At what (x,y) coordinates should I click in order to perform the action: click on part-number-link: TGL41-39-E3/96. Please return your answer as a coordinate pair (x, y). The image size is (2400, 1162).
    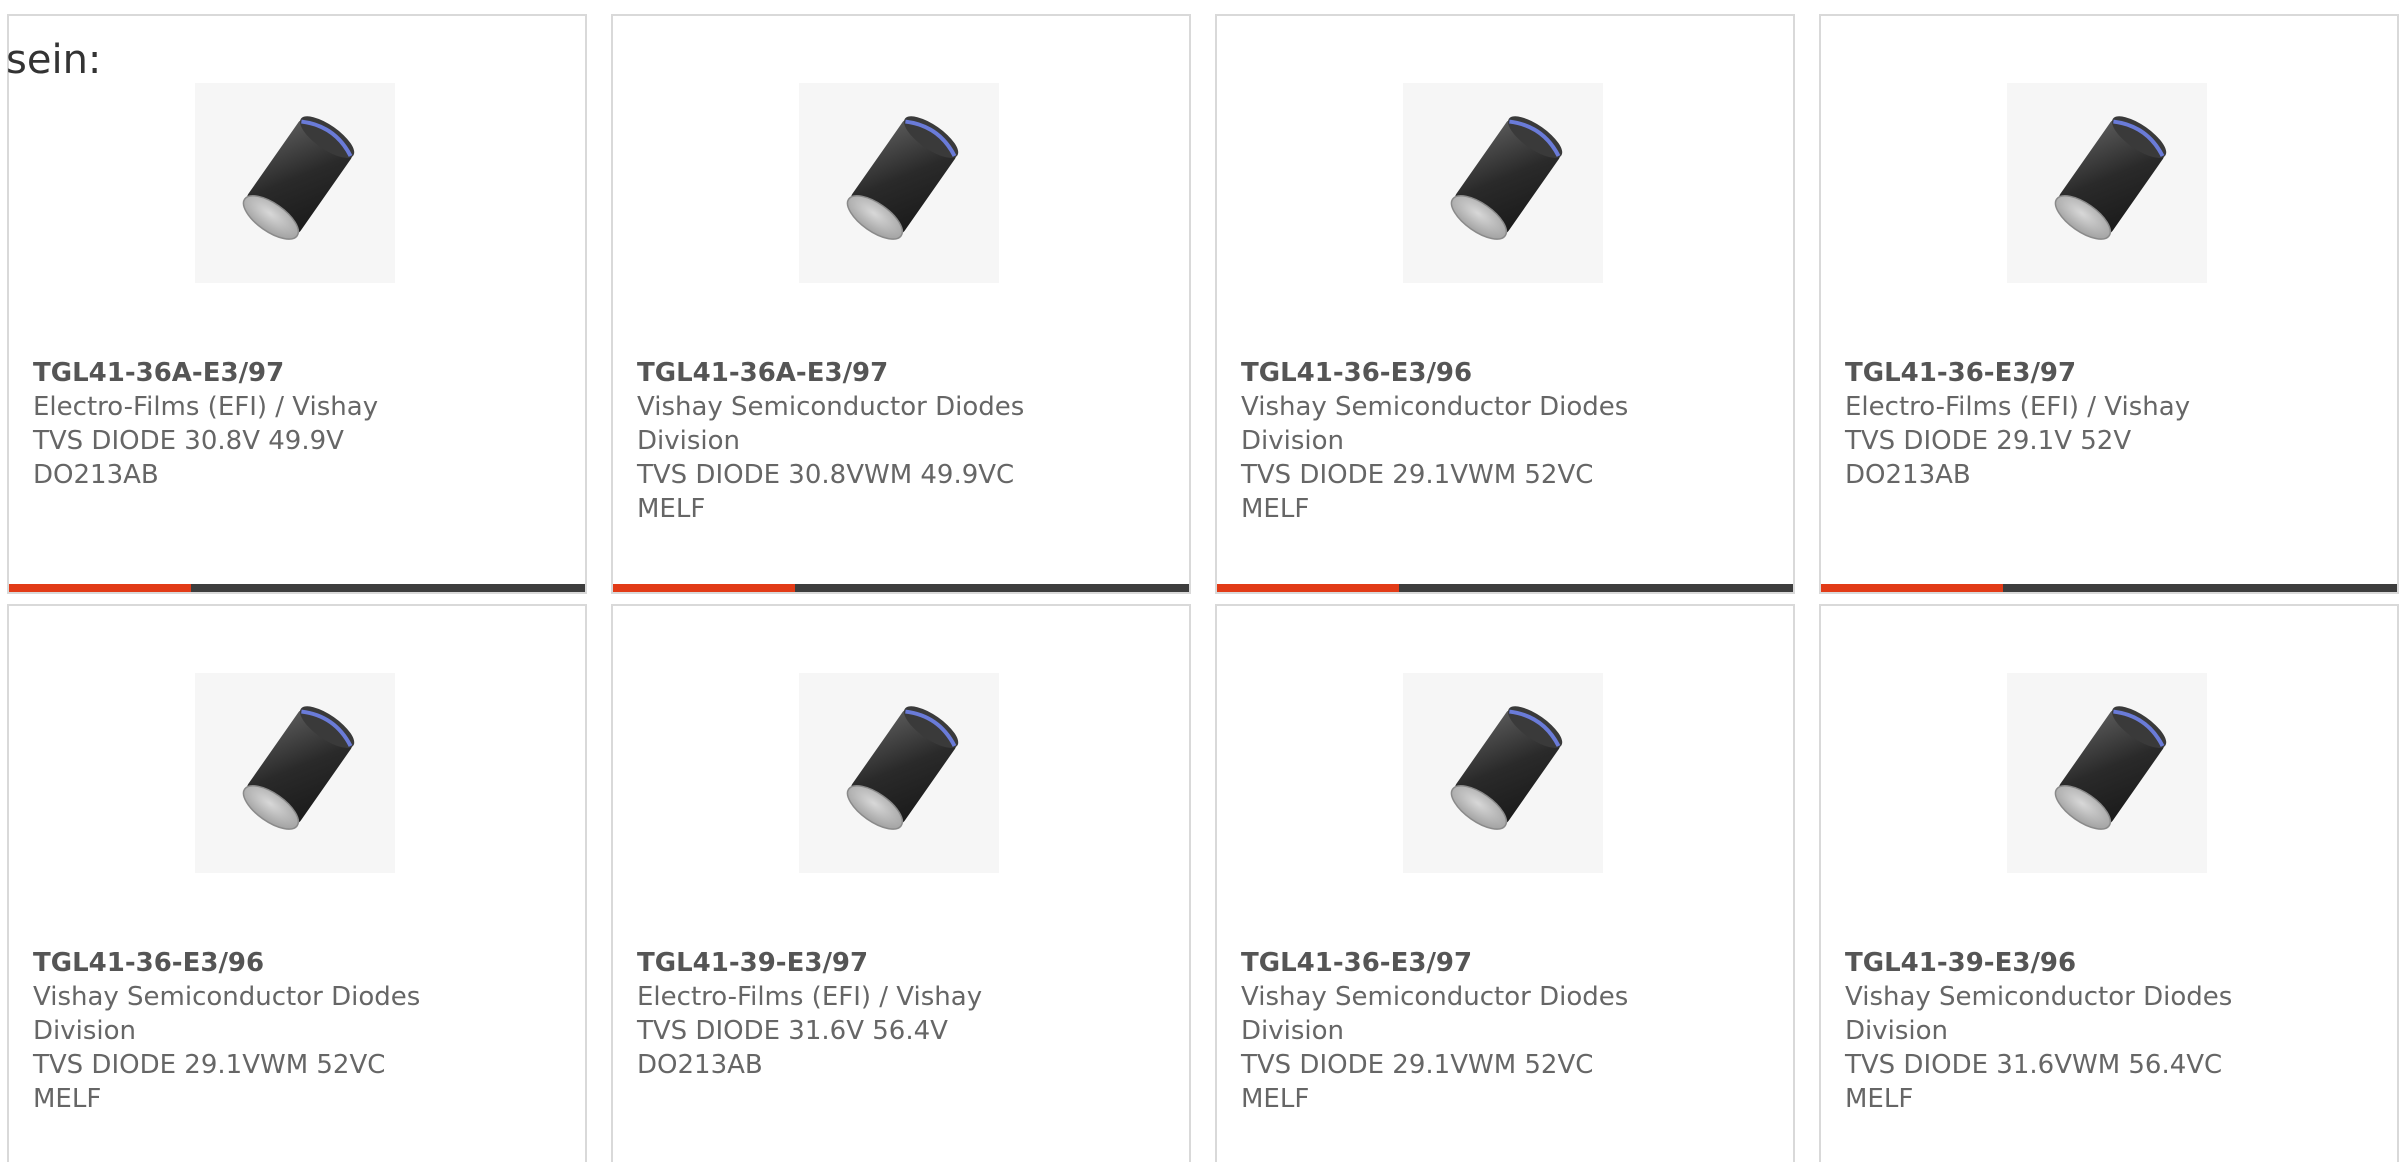
    Looking at the image, I should click on (2045, 963).